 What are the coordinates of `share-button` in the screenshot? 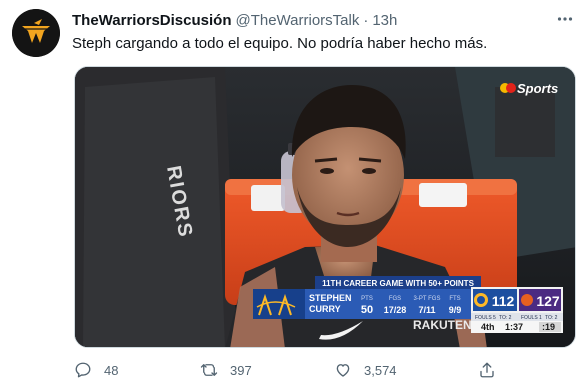 It's located at (493, 370).